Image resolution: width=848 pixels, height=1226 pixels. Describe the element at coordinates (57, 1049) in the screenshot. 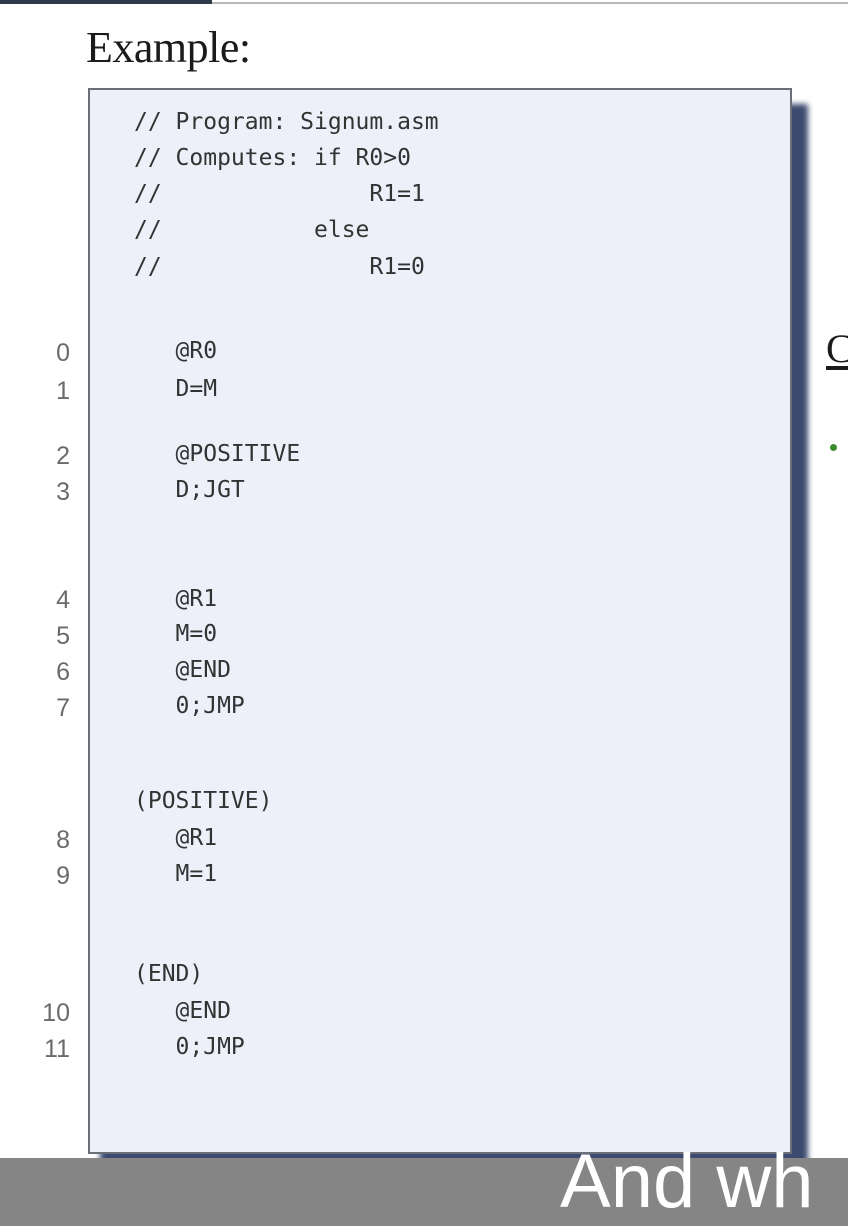

I see `line-number: 11` at that location.